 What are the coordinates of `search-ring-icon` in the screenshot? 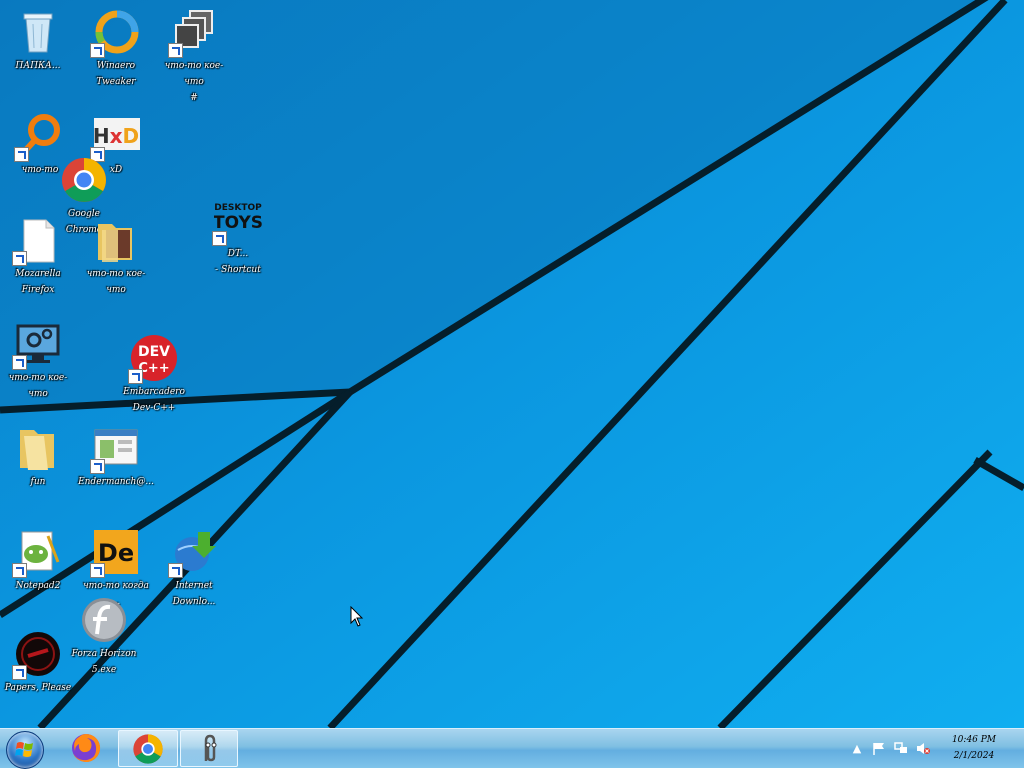 It's located at (39, 137).